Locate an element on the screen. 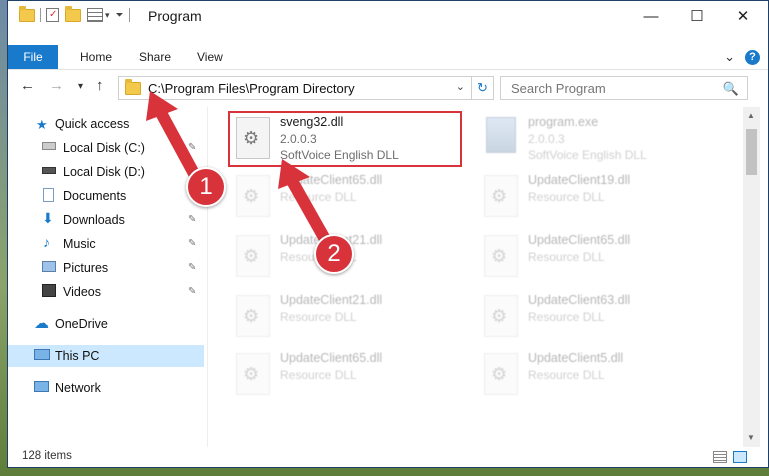 The height and width of the screenshot is (476, 769). drive-icon is located at coordinates (49, 146).